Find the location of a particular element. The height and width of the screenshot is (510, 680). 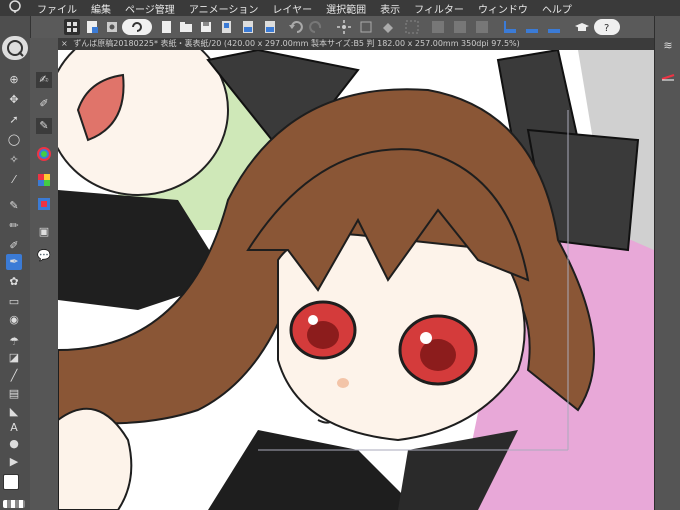

balloon-icon: ● is located at coordinates (14, 444).